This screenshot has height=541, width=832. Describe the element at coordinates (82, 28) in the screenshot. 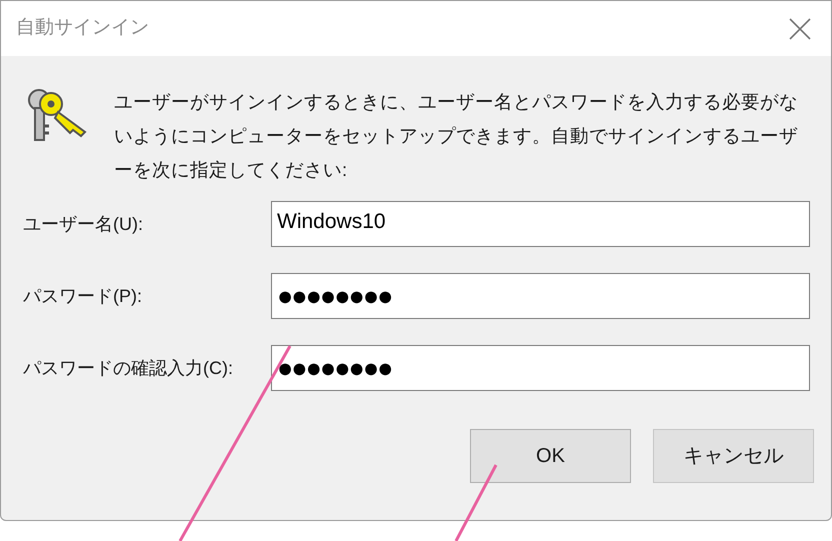

I see `window-title: 自動サインイン` at that location.